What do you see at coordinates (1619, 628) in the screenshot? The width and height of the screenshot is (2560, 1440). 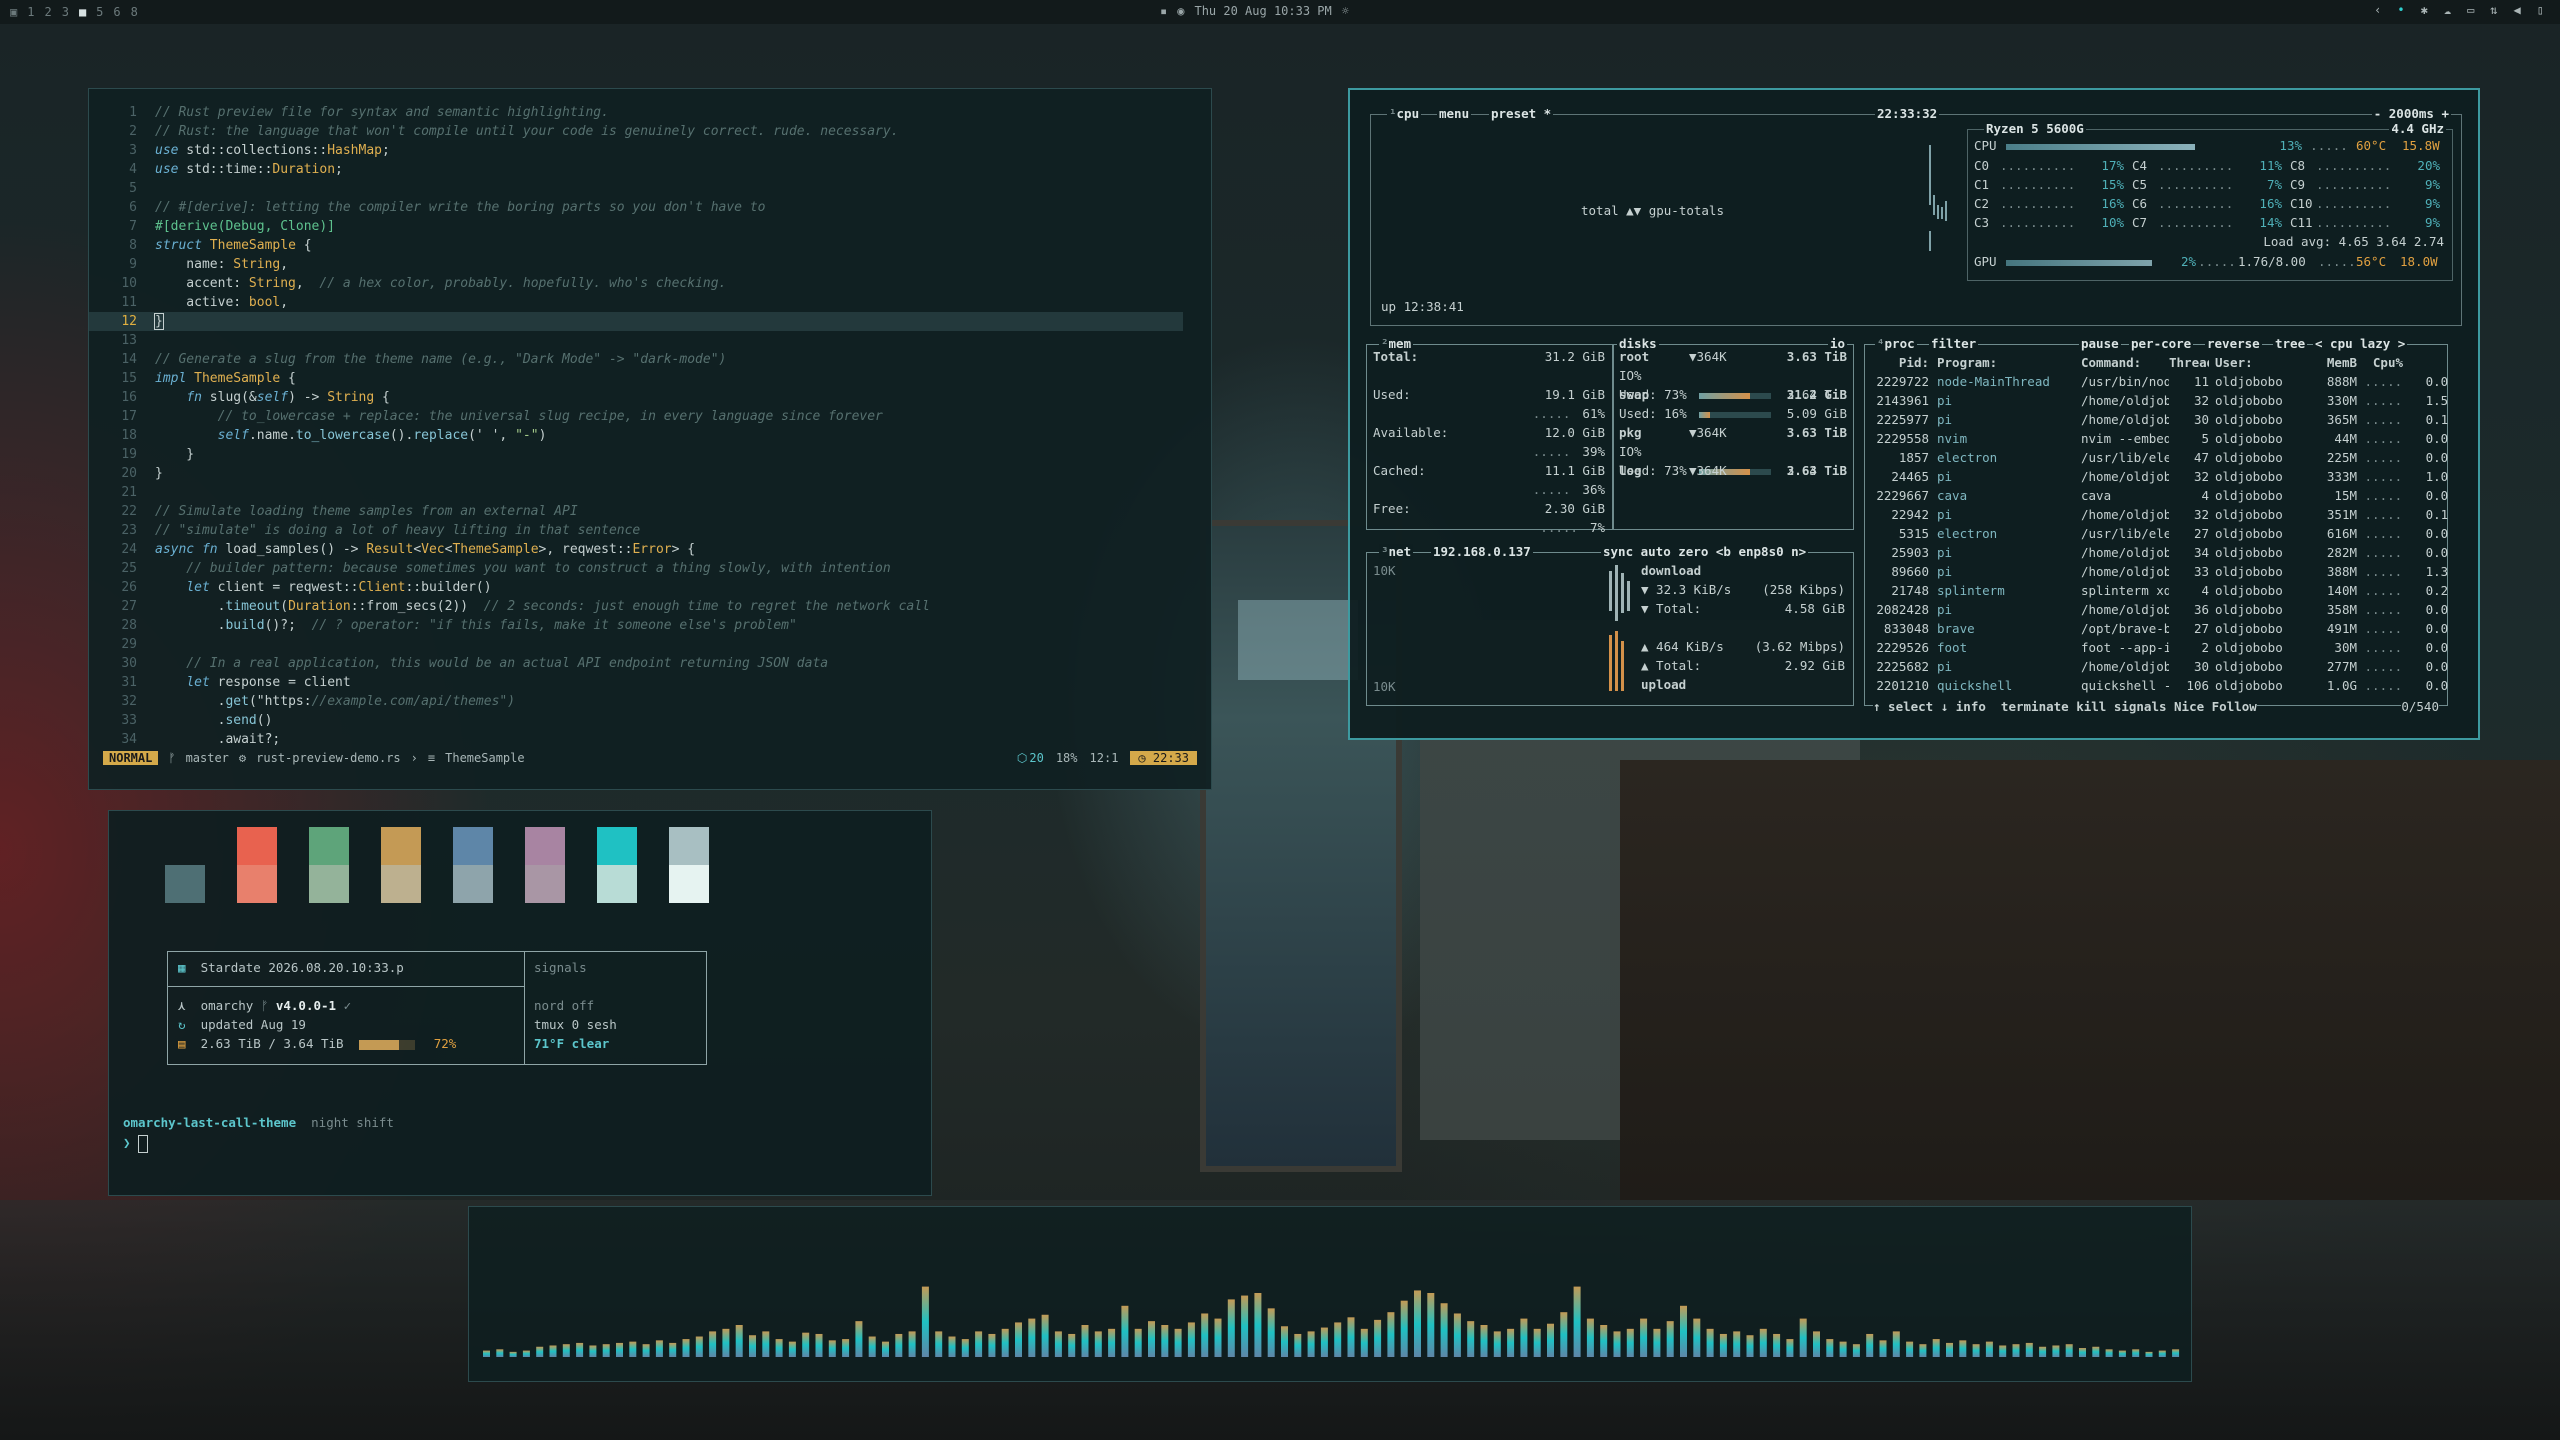 I see `net-graph` at bounding box center [1619, 628].